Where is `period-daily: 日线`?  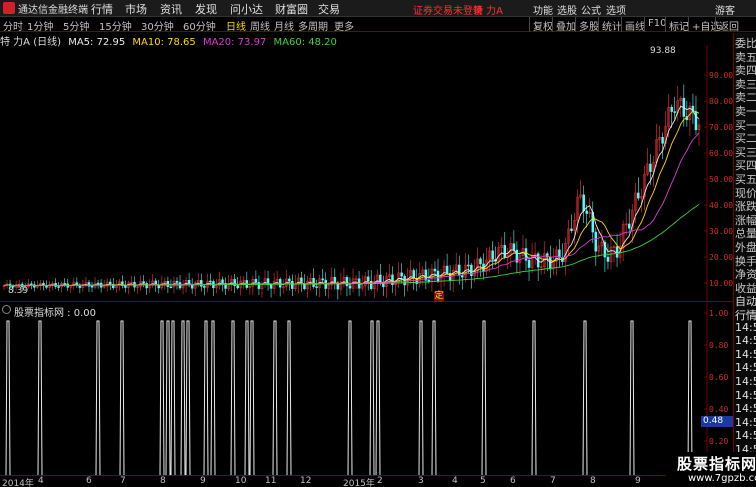
period-daily: 日线 is located at coordinates (236, 25).